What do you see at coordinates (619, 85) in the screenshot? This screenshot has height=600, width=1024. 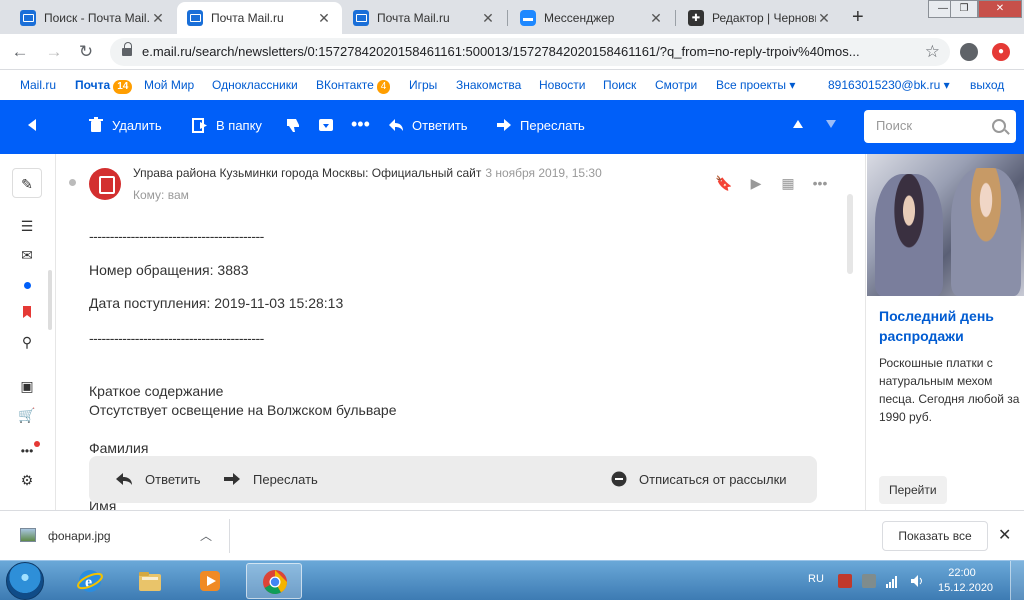 I see `portal-link-search: Поиск` at bounding box center [619, 85].